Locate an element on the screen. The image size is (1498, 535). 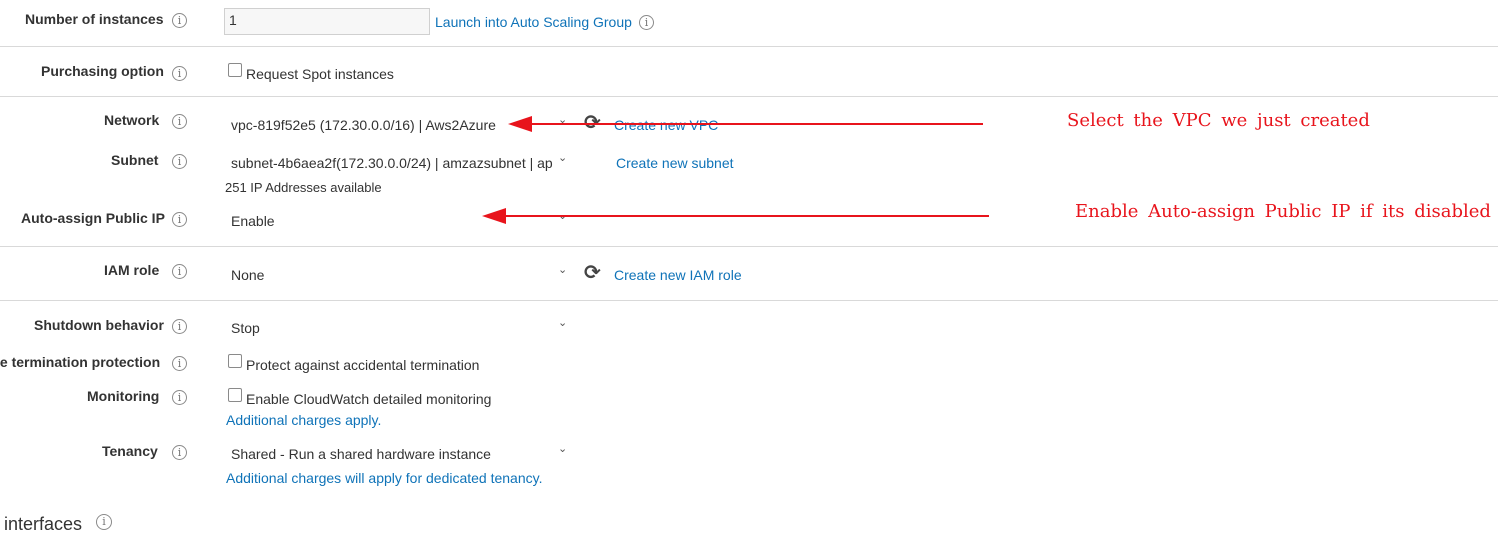
monitoring-checkbox is located at coordinates (235, 395).